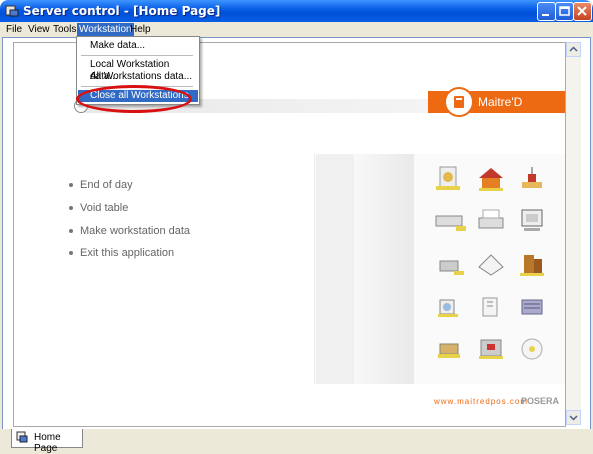  I want to click on monitor-icon, so click(532, 221).